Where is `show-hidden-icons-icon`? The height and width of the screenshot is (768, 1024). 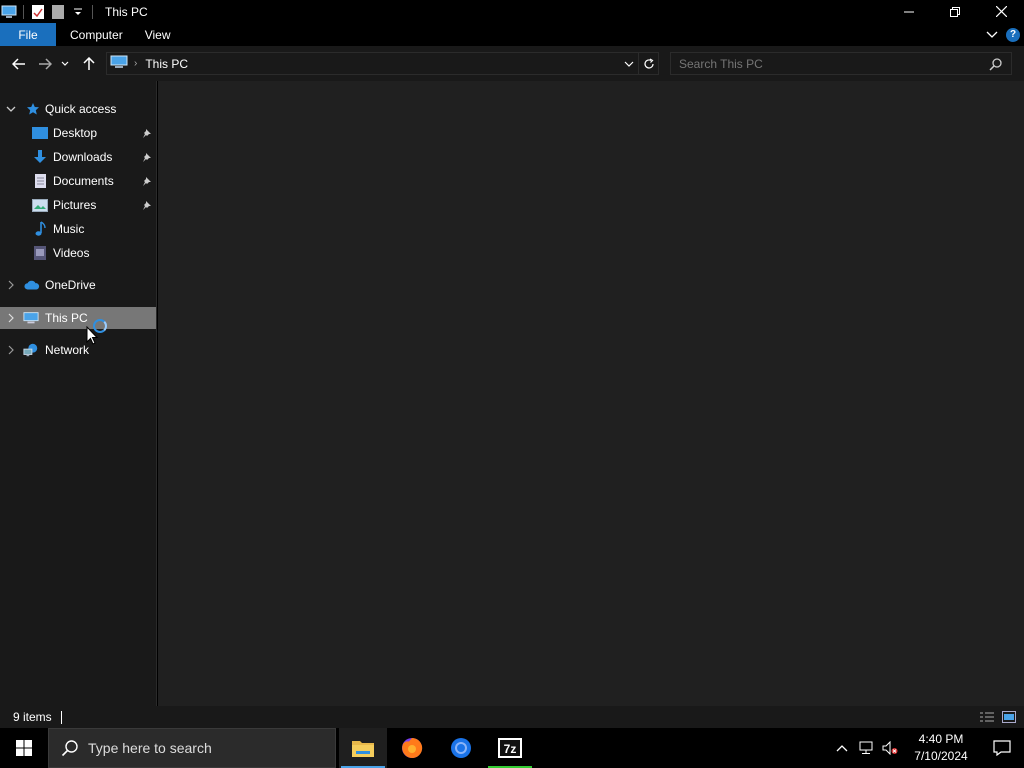 show-hidden-icons-icon is located at coordinates (842, 748).